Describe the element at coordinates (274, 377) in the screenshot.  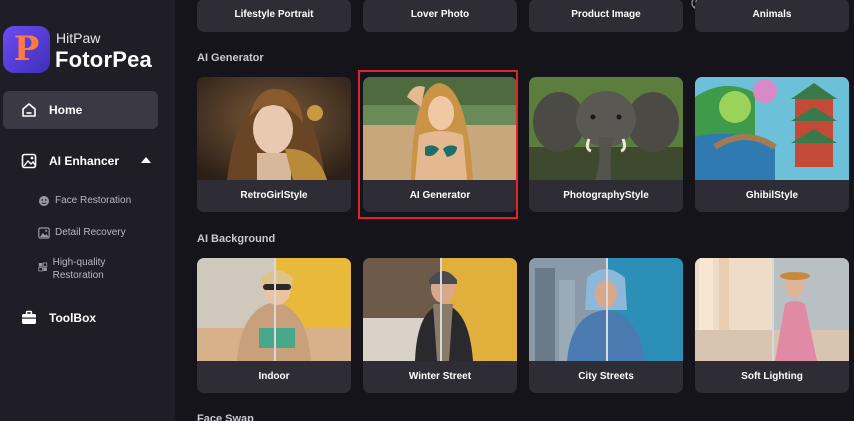
I see `card-label: Indoor` at that location.